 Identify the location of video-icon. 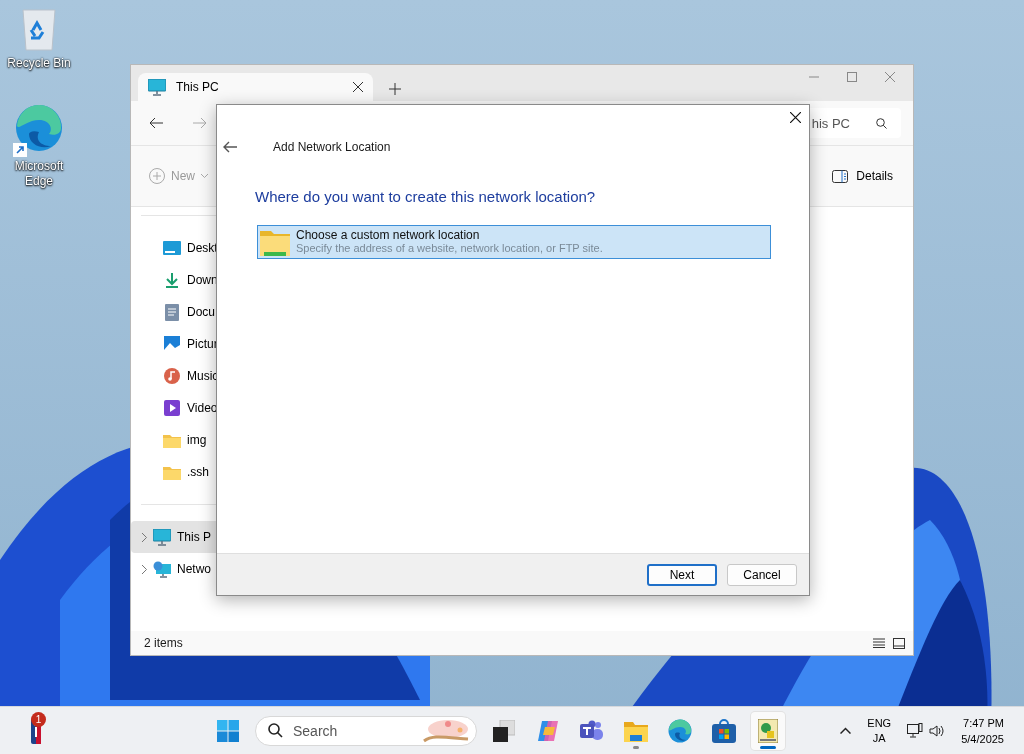
(172, 408).